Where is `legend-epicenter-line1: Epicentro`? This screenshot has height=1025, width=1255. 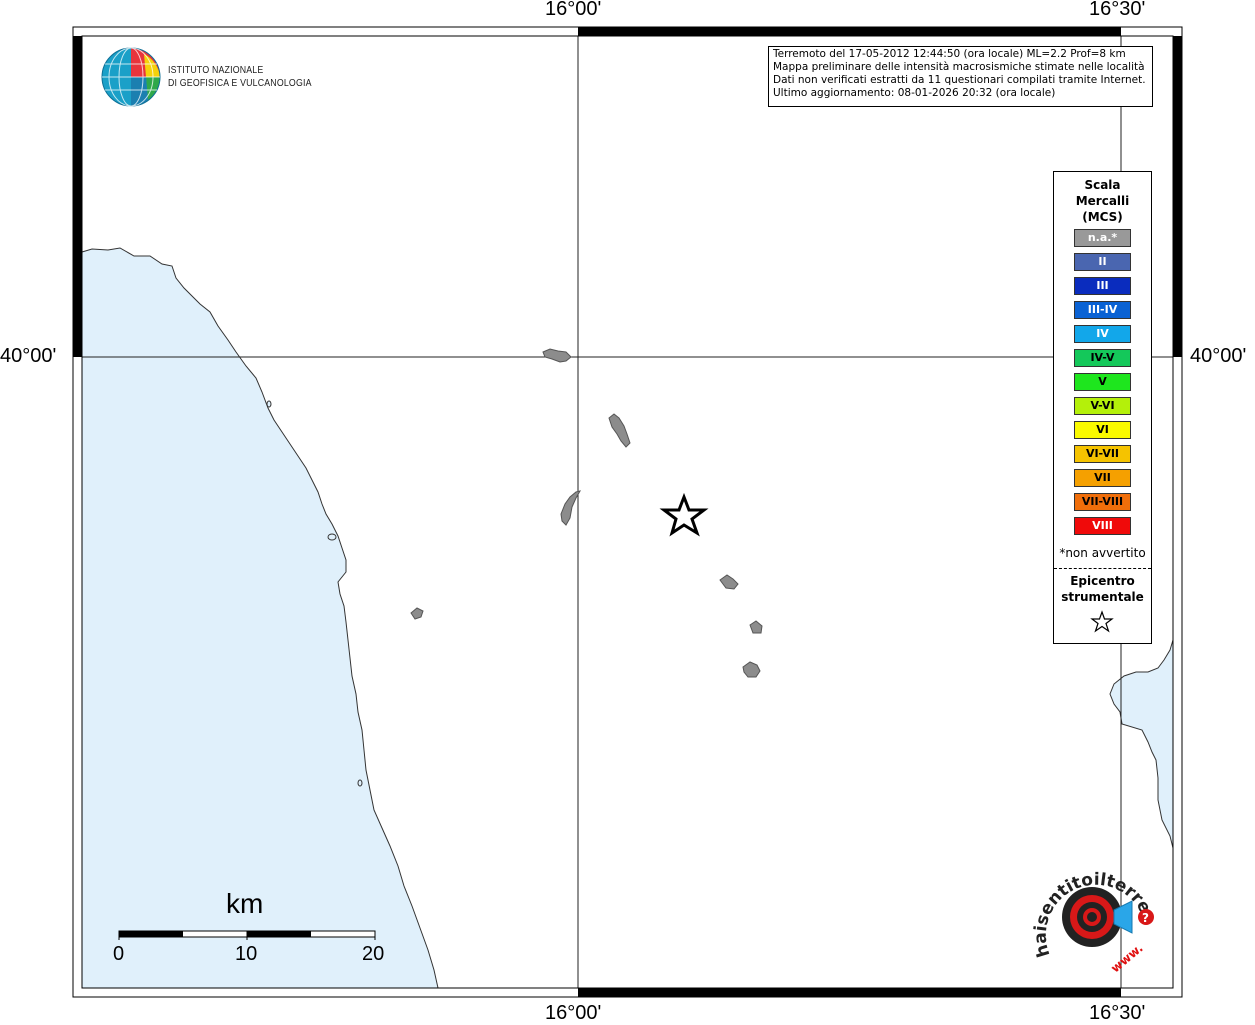
legend-epicenter-line1: Epicentro is located at coordinates (1102, 581).